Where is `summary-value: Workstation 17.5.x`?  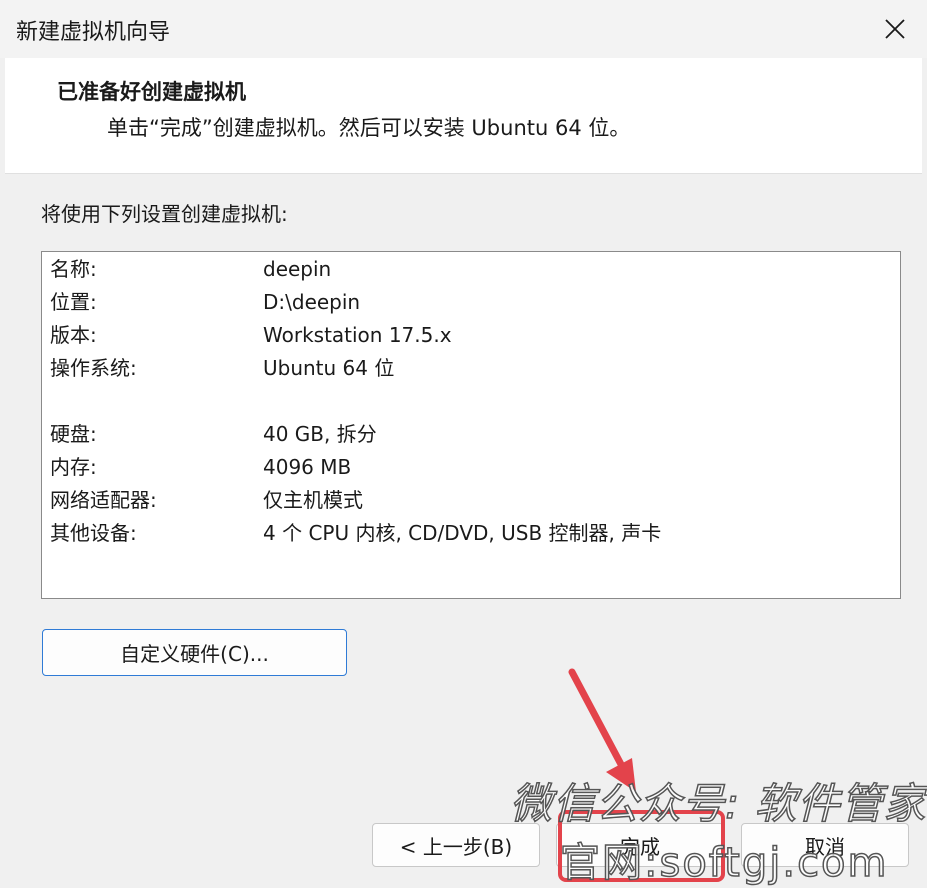 summary-value: Workstation 17.5.x is located at coordinates (357, 335).